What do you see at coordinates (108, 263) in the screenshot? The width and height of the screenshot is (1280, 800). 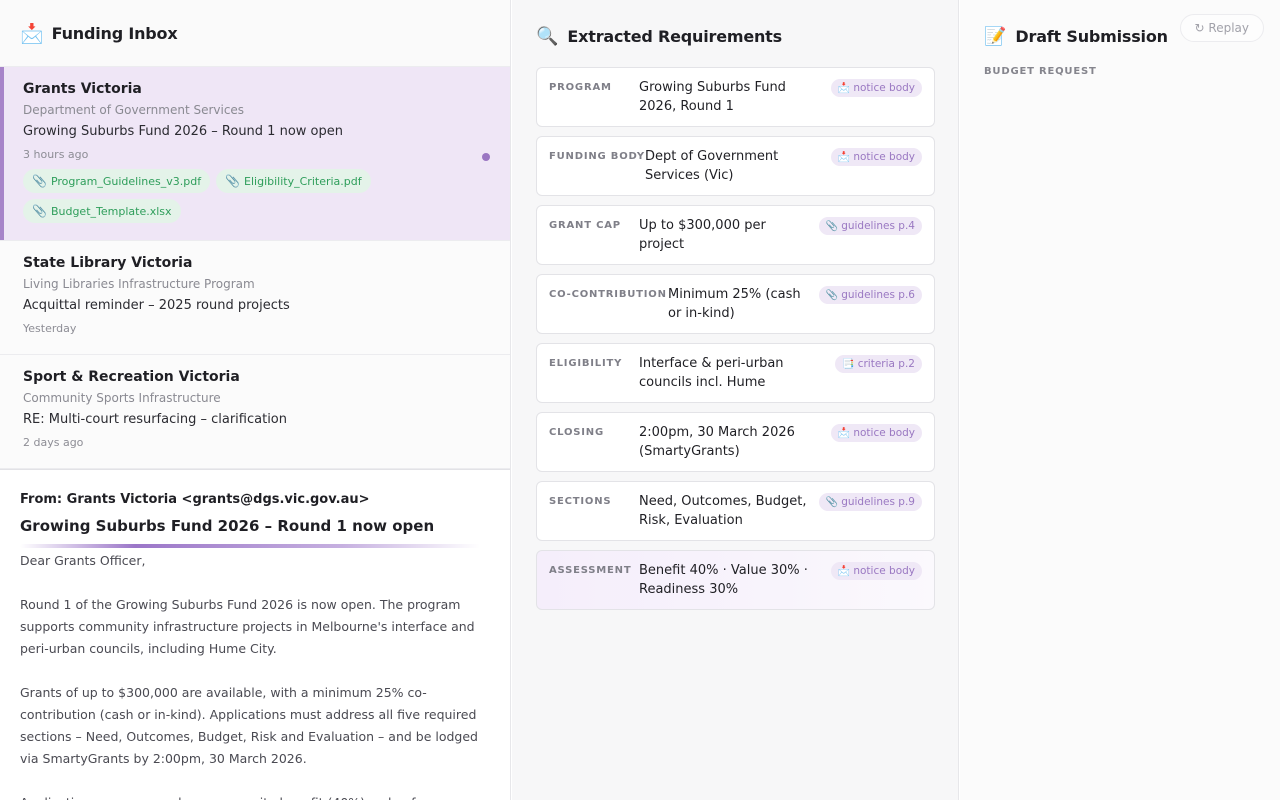 I see `message-sender: State Library Victoria` at bounding box center [108, 263].